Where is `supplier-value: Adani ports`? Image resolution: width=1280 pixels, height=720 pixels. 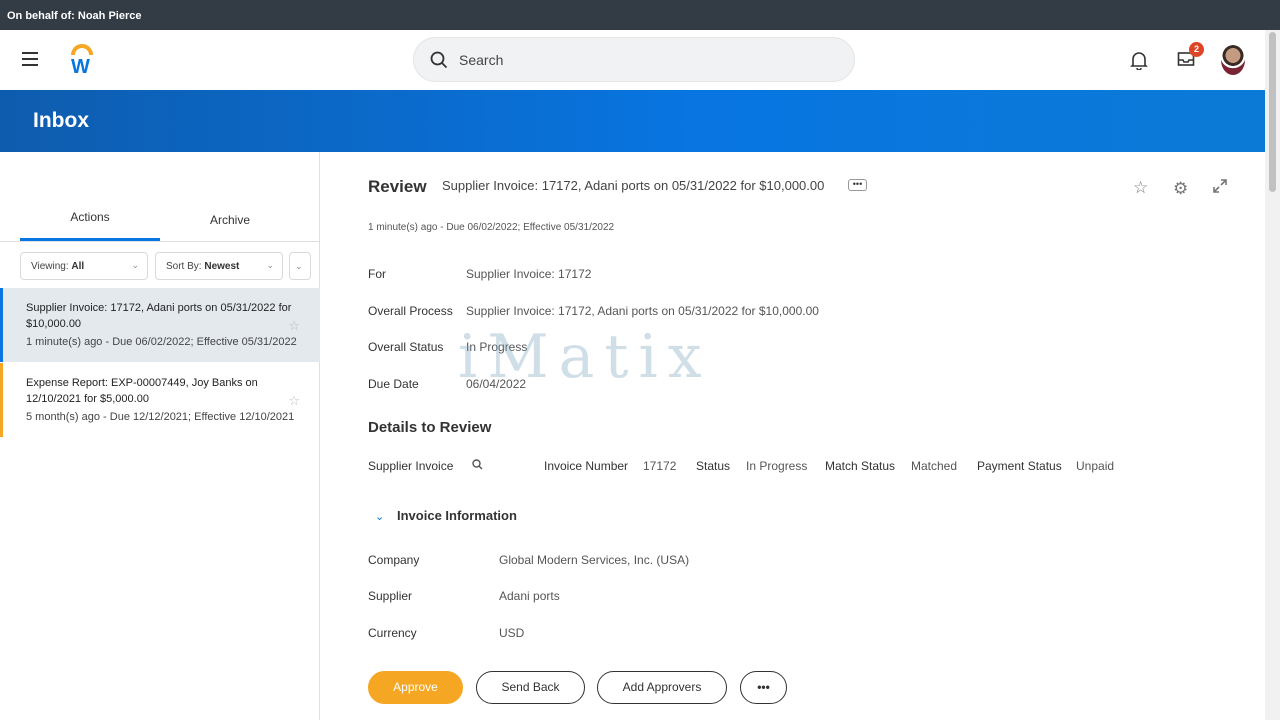 supplier-value: Adani ports is located at coordinates (529, 596).